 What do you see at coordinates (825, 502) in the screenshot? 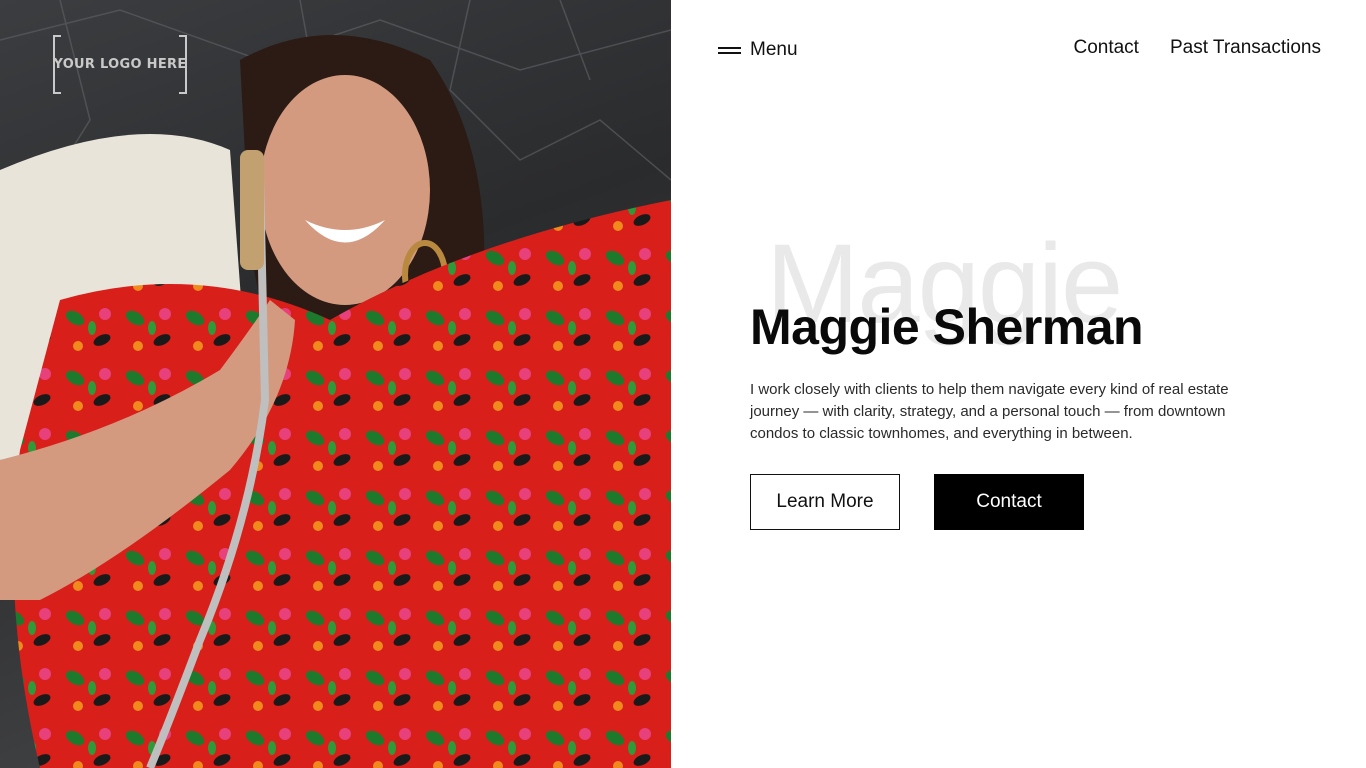
I see `learn-more-button: Learn More` at bounding box center [825, 502].